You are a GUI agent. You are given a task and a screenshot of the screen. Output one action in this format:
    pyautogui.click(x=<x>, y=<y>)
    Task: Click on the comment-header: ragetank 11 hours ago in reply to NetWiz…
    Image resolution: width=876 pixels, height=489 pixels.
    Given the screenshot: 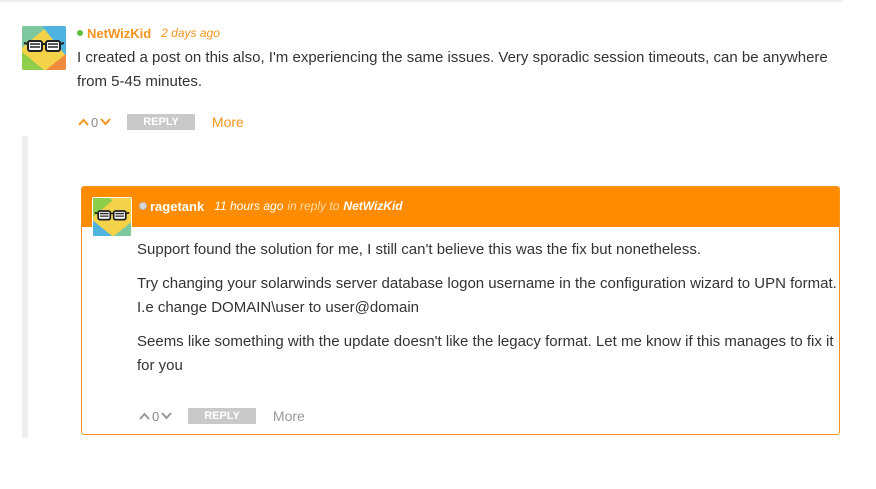 What is the action you would take?
    pyautogui.click(x=271, y=206)
    